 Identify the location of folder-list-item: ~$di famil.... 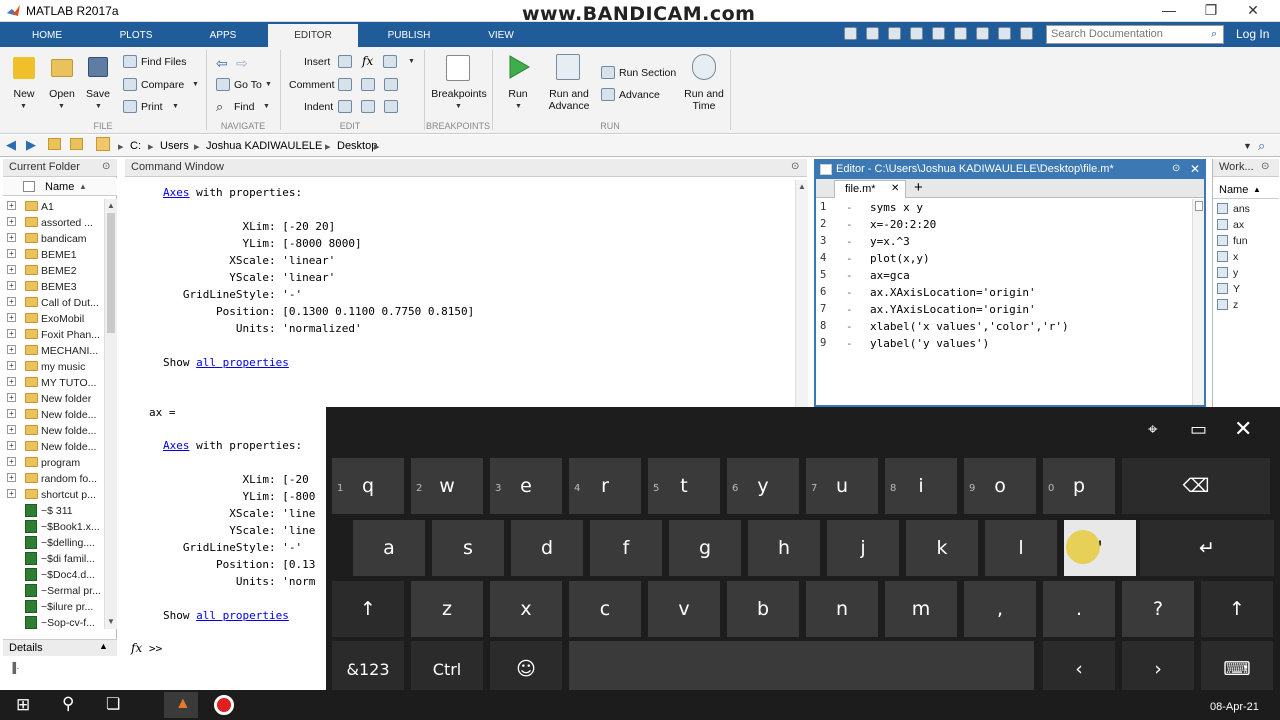
(54, 559).